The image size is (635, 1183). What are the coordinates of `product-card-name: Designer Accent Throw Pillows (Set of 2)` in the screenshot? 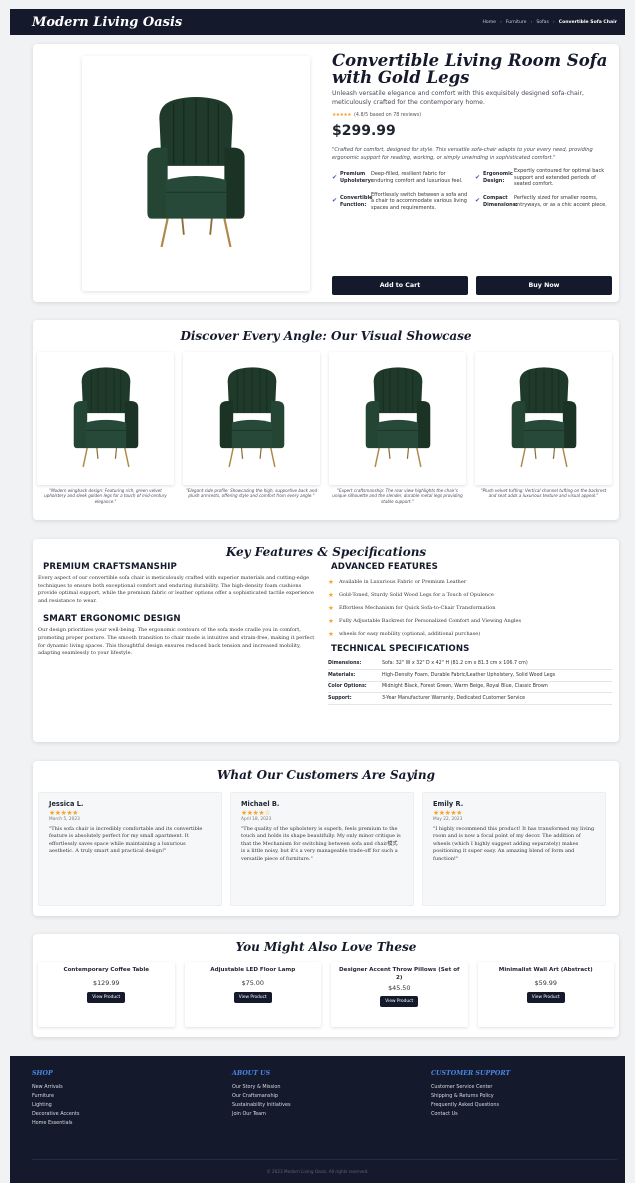 It's located at (399, 974).